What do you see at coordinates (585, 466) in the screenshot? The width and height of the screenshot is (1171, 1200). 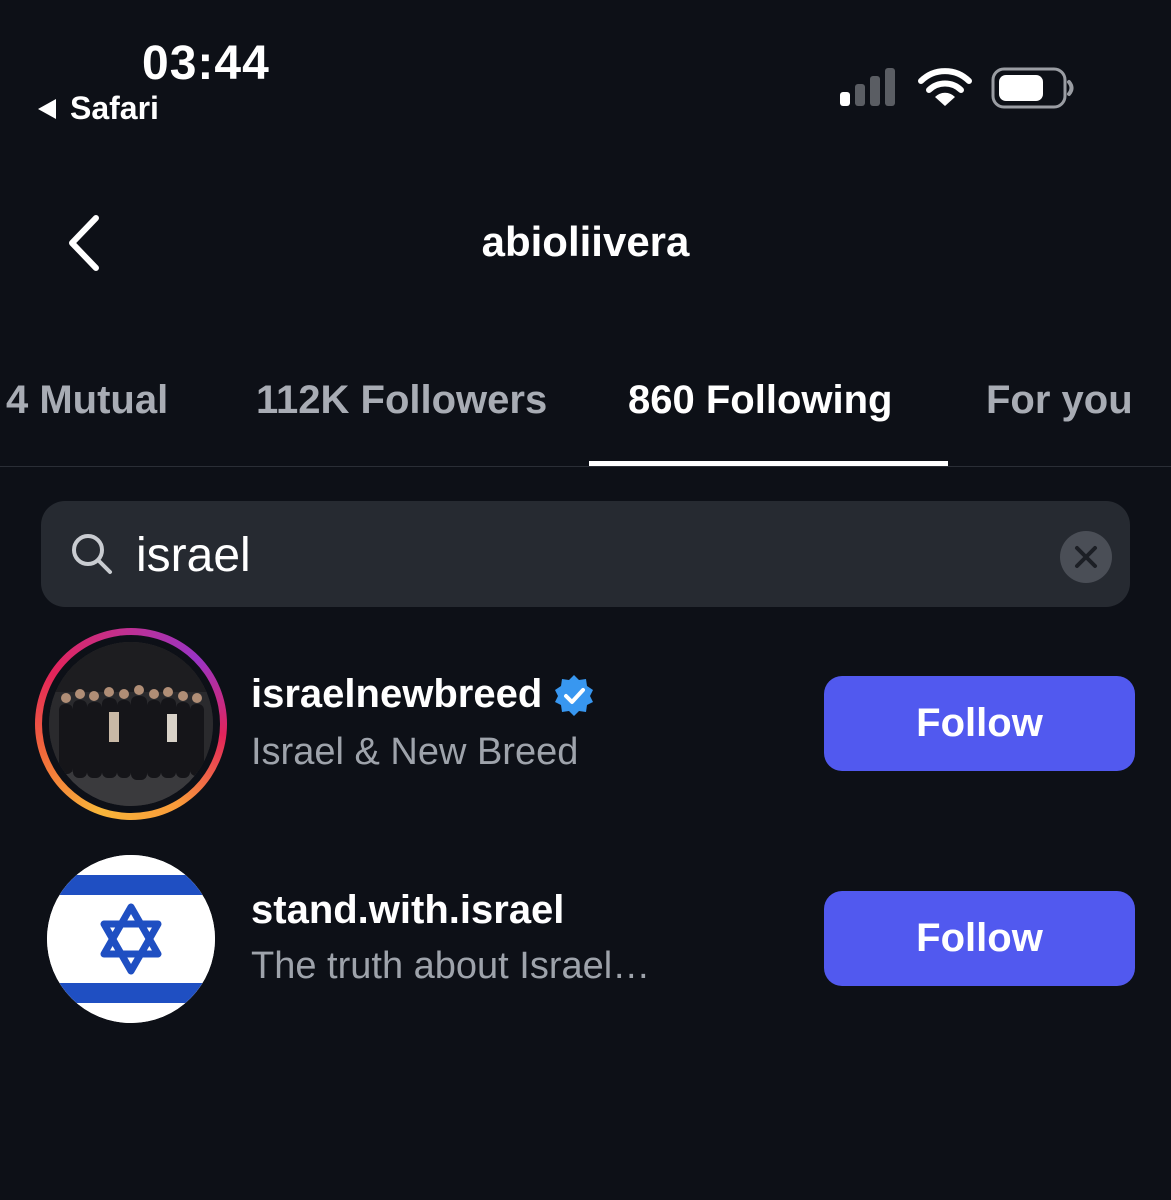 I see `tabs-divider` at bounding box center [585, 466].